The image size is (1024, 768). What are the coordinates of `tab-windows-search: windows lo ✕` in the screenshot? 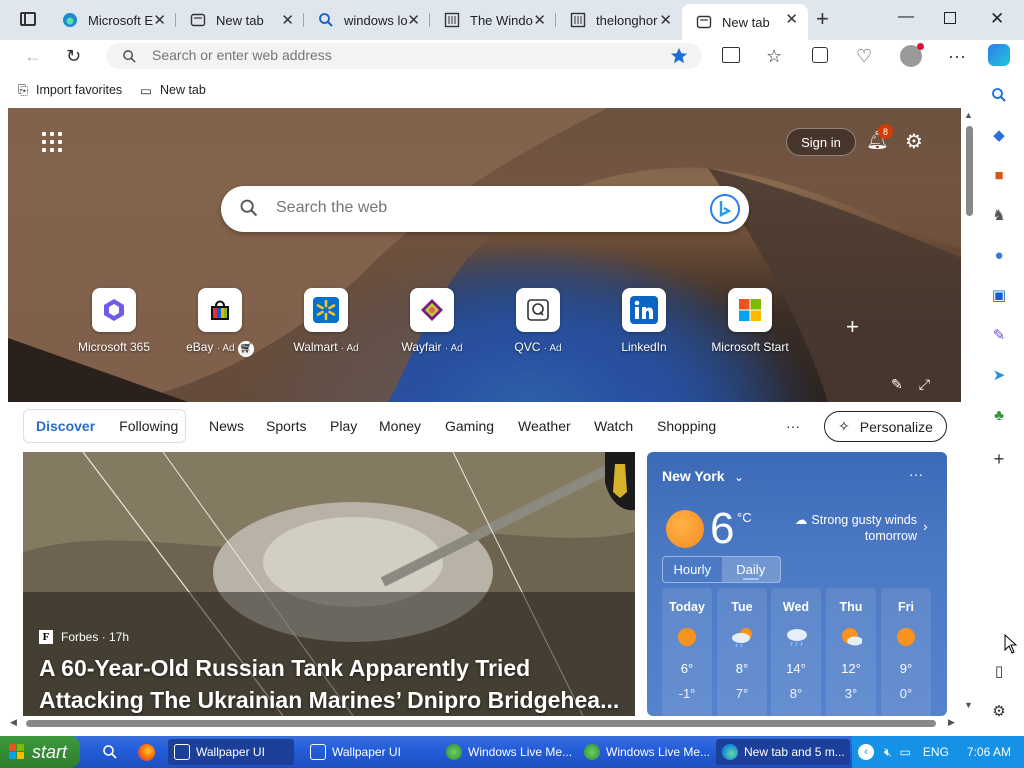 It's located at (367, 20).